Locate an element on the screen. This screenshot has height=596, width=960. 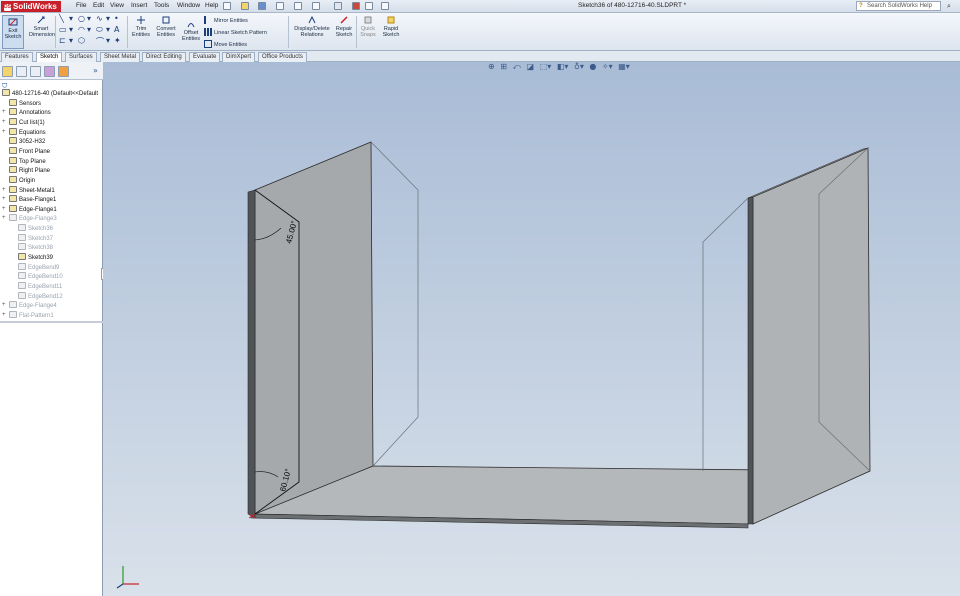
convert-entities-button: Convert Entities is located at coordinates (166, 26).